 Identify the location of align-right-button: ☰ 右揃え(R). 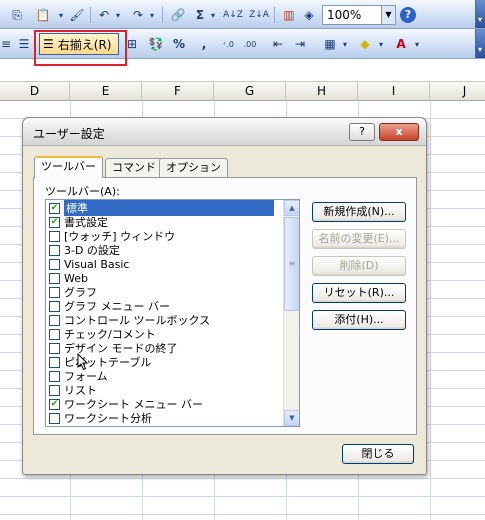
(79, 44).